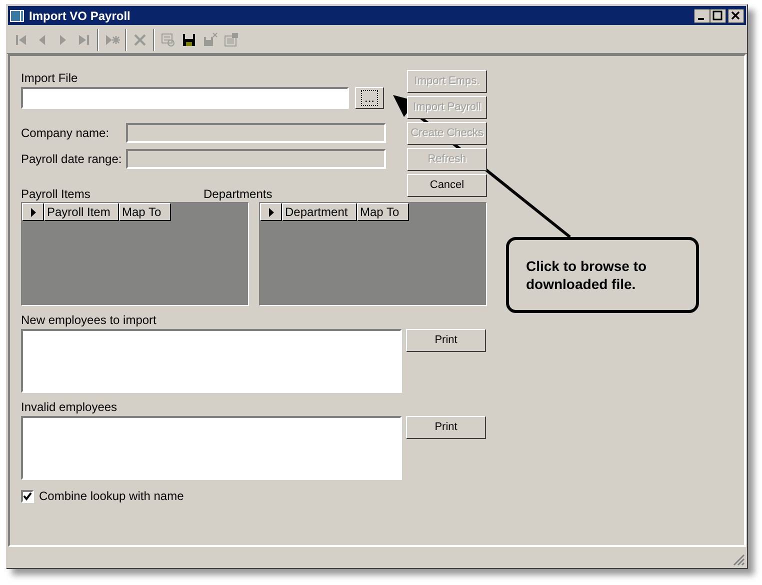 Image resolution: width=762 pixels, height=585 pixels. What do you see at coordinates (81, 212) in the screenshot?
I see `column-header: Payroll Item` at bounding box center [81, 212].